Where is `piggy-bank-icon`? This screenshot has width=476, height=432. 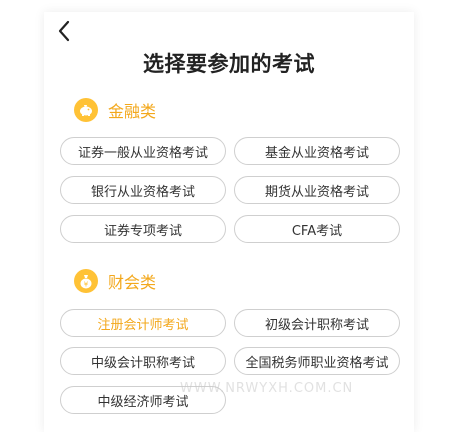 piggy-bank-icon is located at coordinates (86, 110).